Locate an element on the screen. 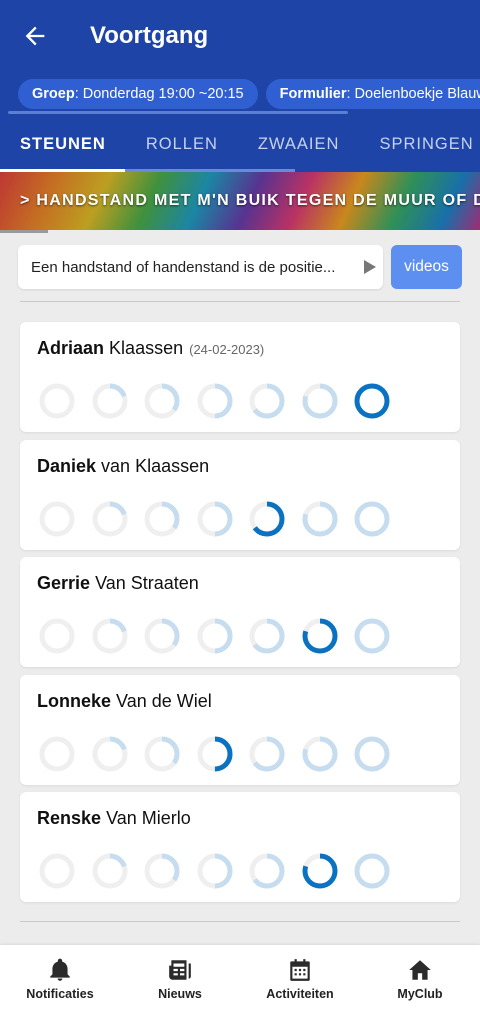  nav-activiteiten: Activiteiten is located at coordinates (300, 979).